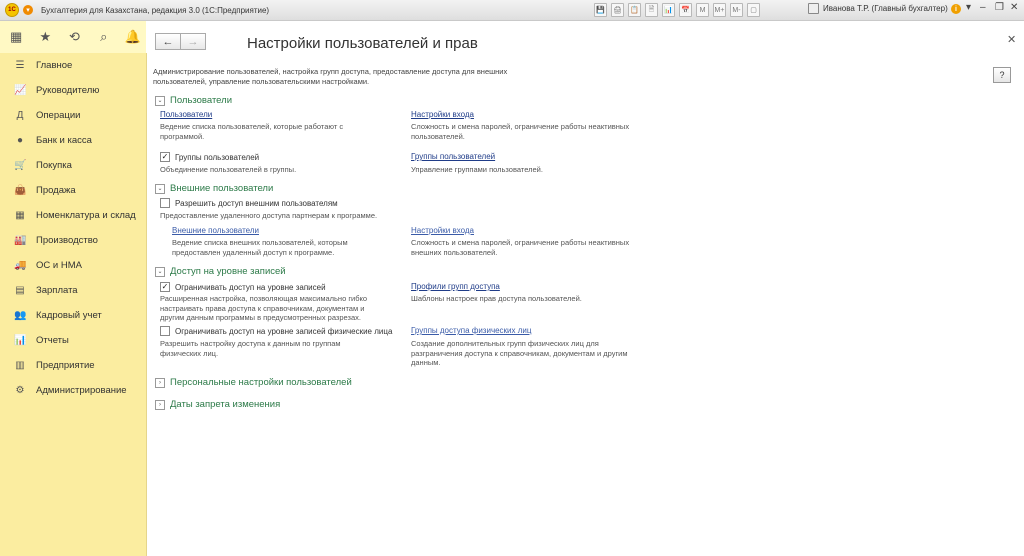  What do you see at coordinates (1002, 75) in the screenshot?
I see `help-button: ?` at bounding box center [1002, 75].